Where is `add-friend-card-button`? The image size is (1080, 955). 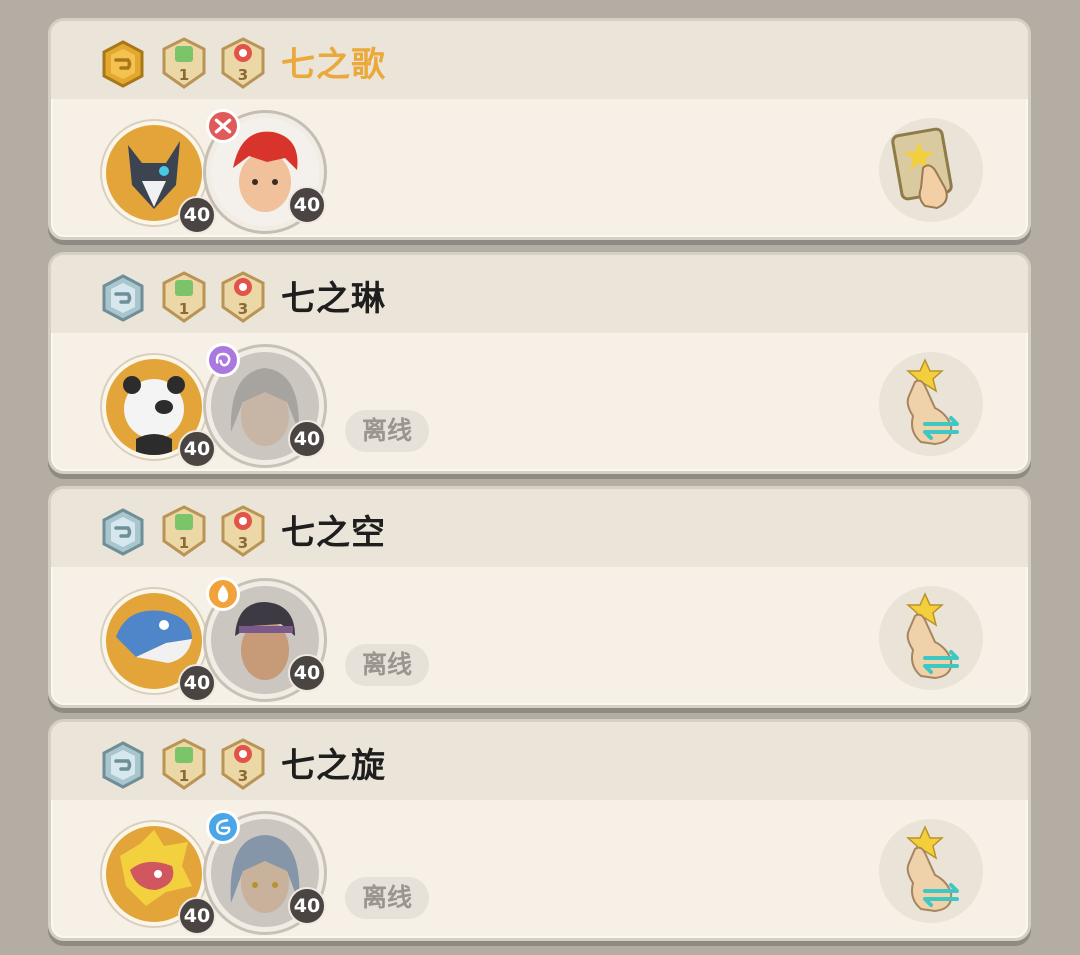
add-friend-card-button is located at coordinates (931, 170).